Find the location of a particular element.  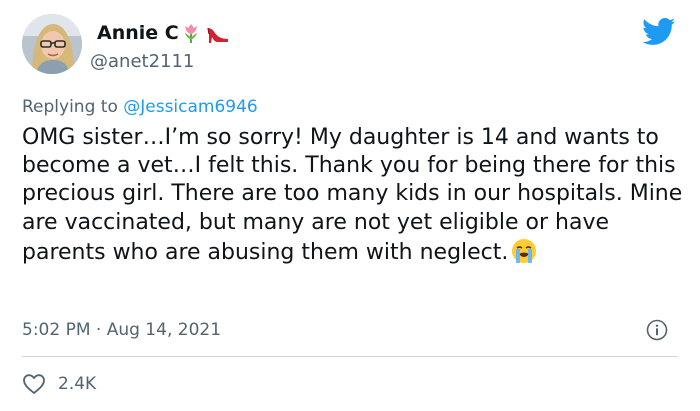

tweet-timestamp: 5:02 PM · Aug 14, 2021 is located at coordinates (121, 330).